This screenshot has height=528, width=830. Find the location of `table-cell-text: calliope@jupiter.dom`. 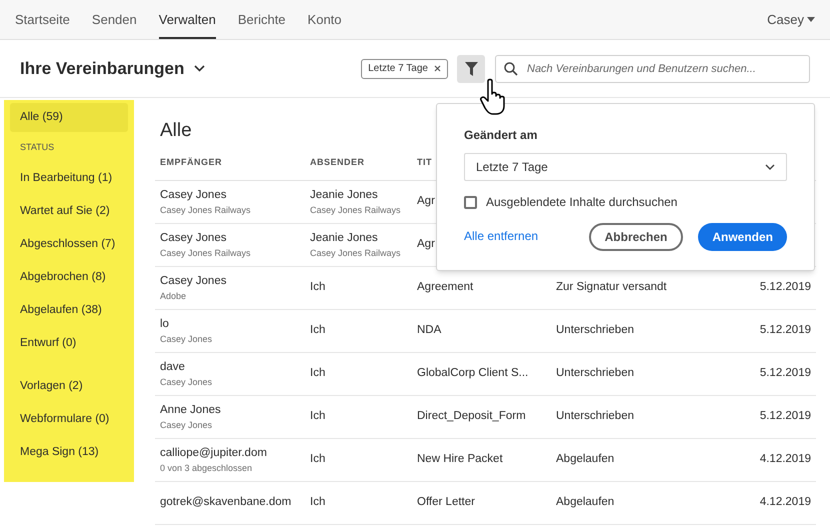

table-cell-text: calliope@jupiter.dom is located at coordinates (213, 453).